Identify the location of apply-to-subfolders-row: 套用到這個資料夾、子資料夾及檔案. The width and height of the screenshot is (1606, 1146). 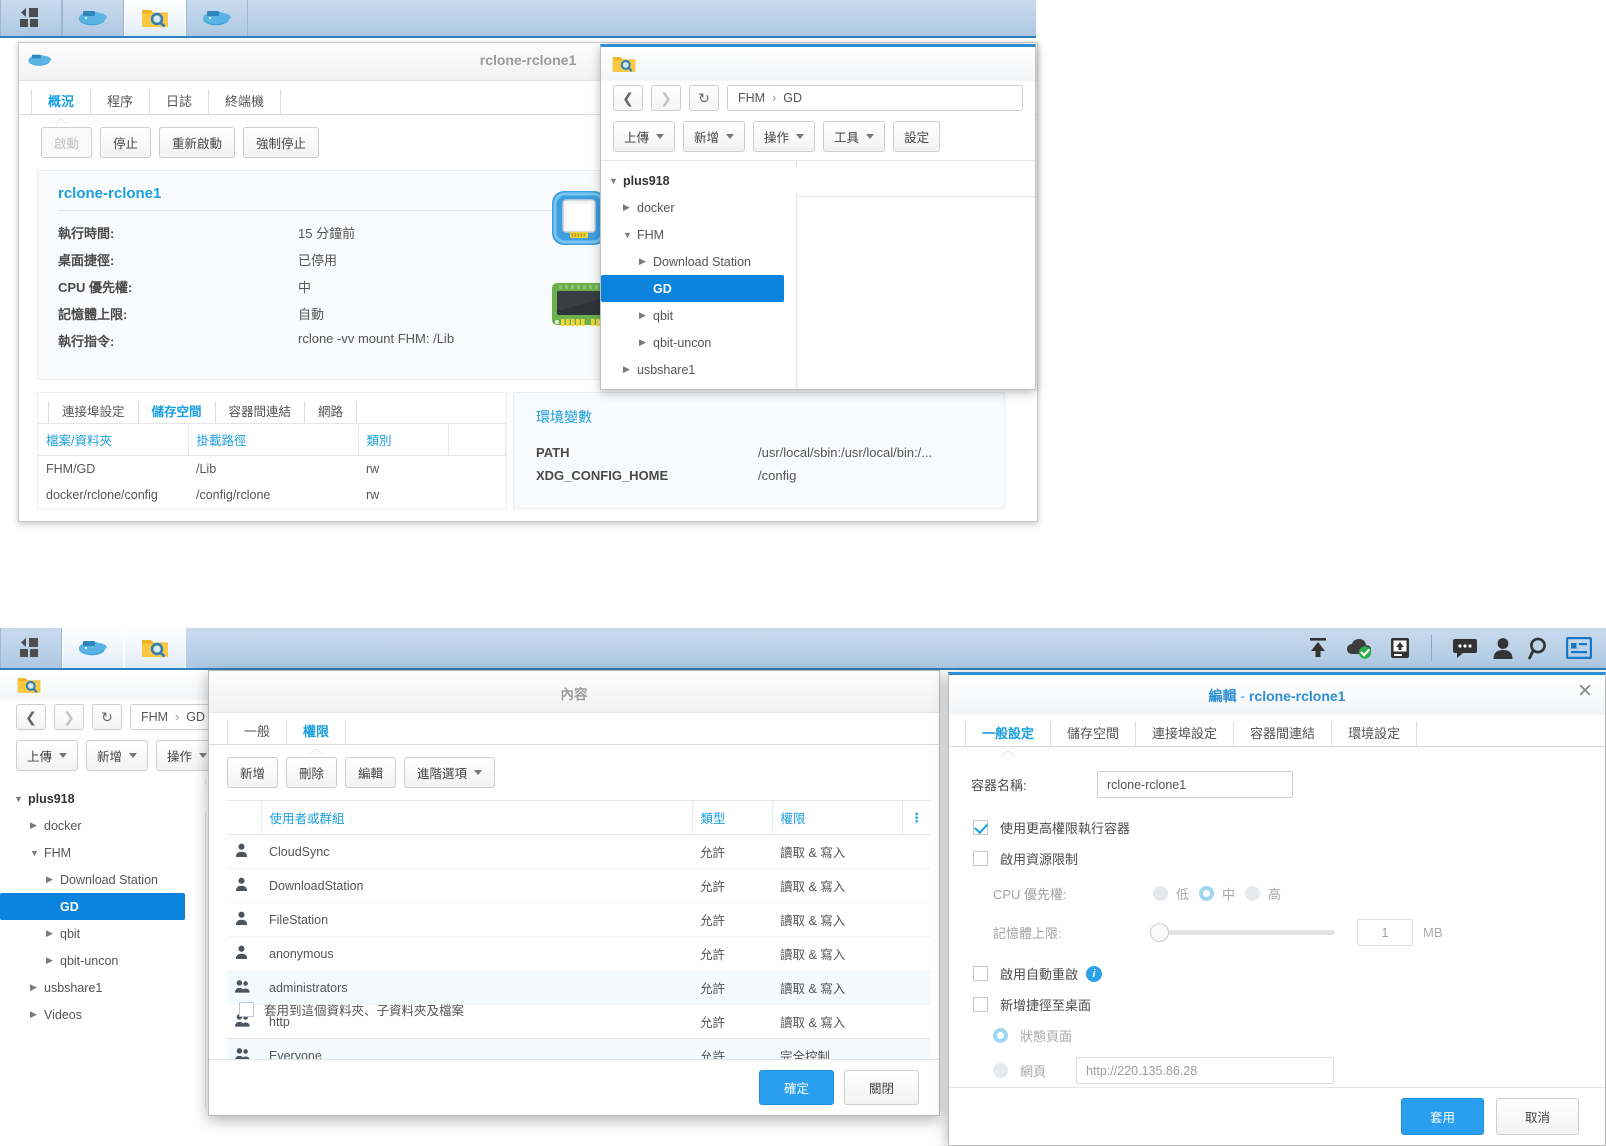
(351, 1009).